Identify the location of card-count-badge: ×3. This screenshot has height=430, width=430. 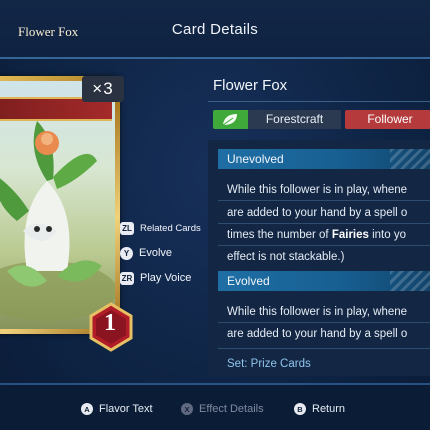
(103, 89).